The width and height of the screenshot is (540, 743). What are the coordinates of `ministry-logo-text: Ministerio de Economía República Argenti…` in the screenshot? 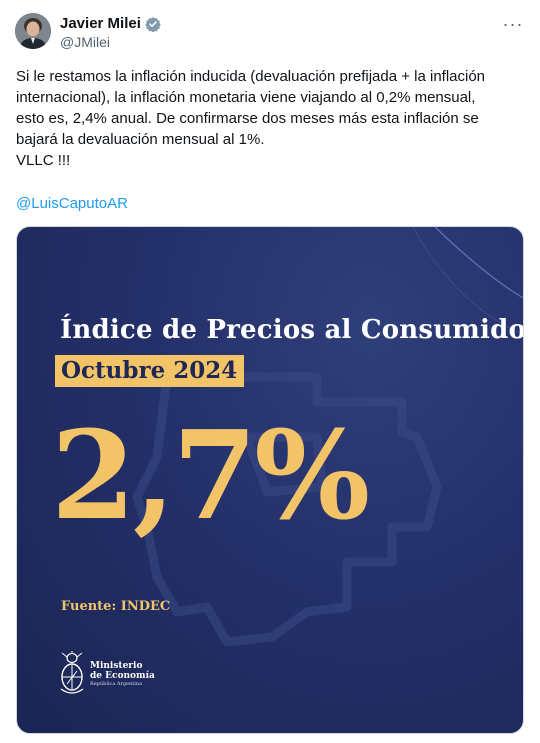 It's located at (122, 674).